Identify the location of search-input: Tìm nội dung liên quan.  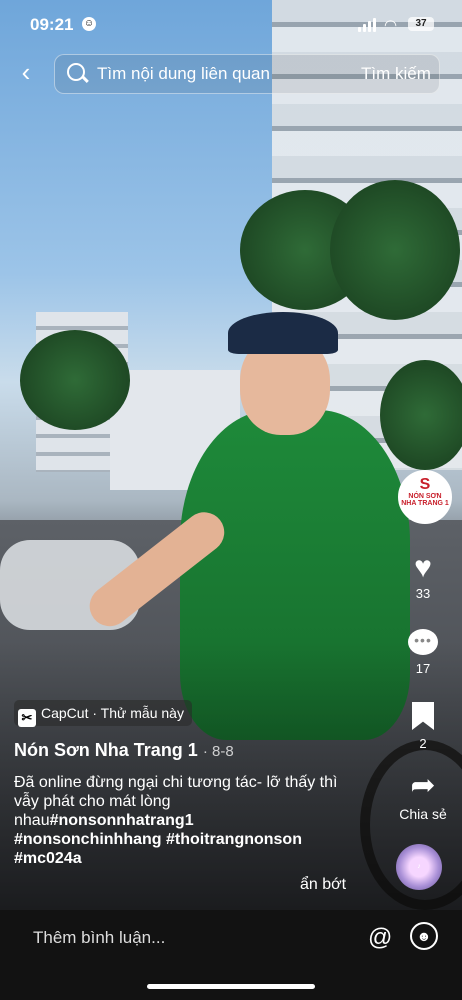
(183, 74).